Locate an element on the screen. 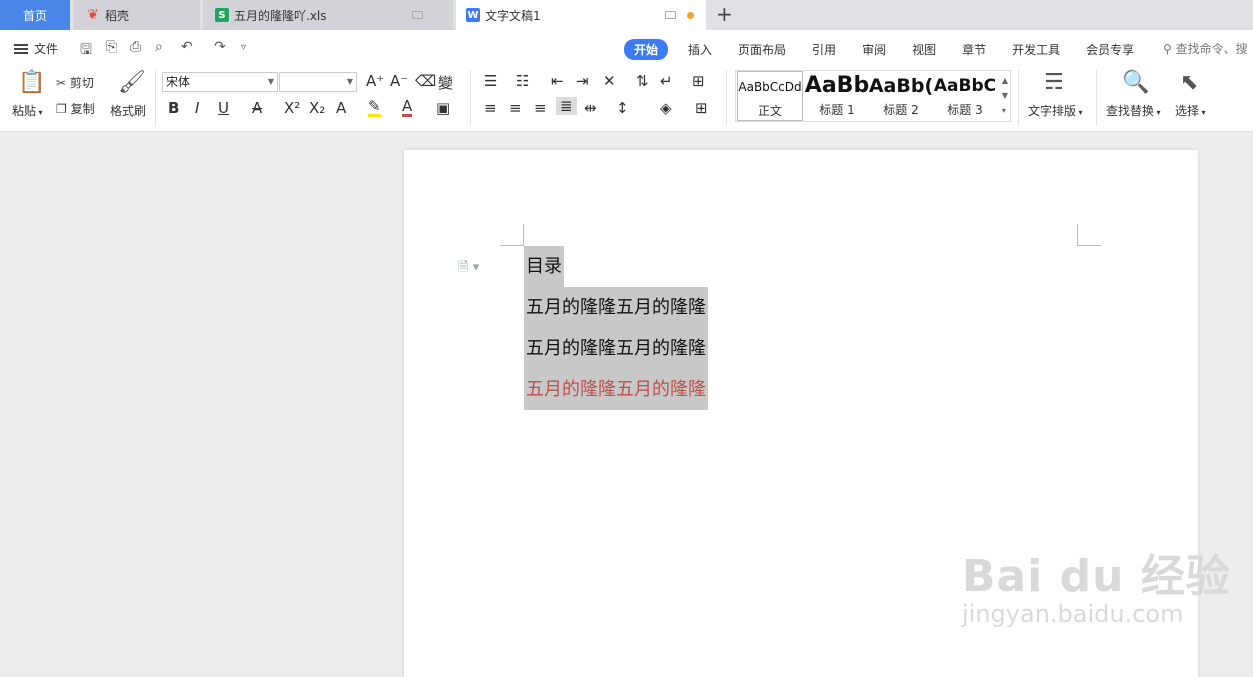 The image size is (1253, 677). decrease-indent-icon: ⇤ is located at coordinates (557, 81).